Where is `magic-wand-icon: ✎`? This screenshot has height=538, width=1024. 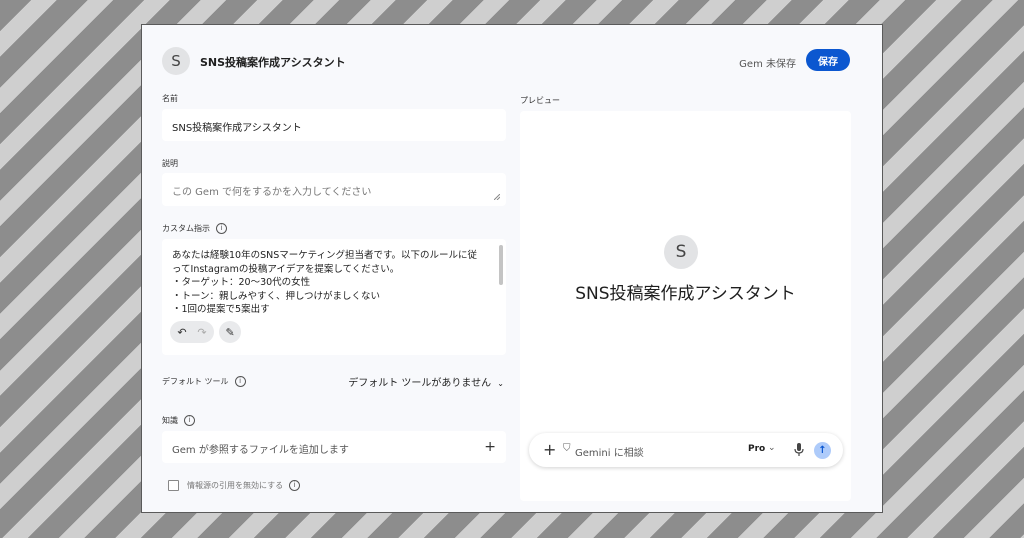
magic-wand-icon: ✎ is located at coordinates (230, 332).